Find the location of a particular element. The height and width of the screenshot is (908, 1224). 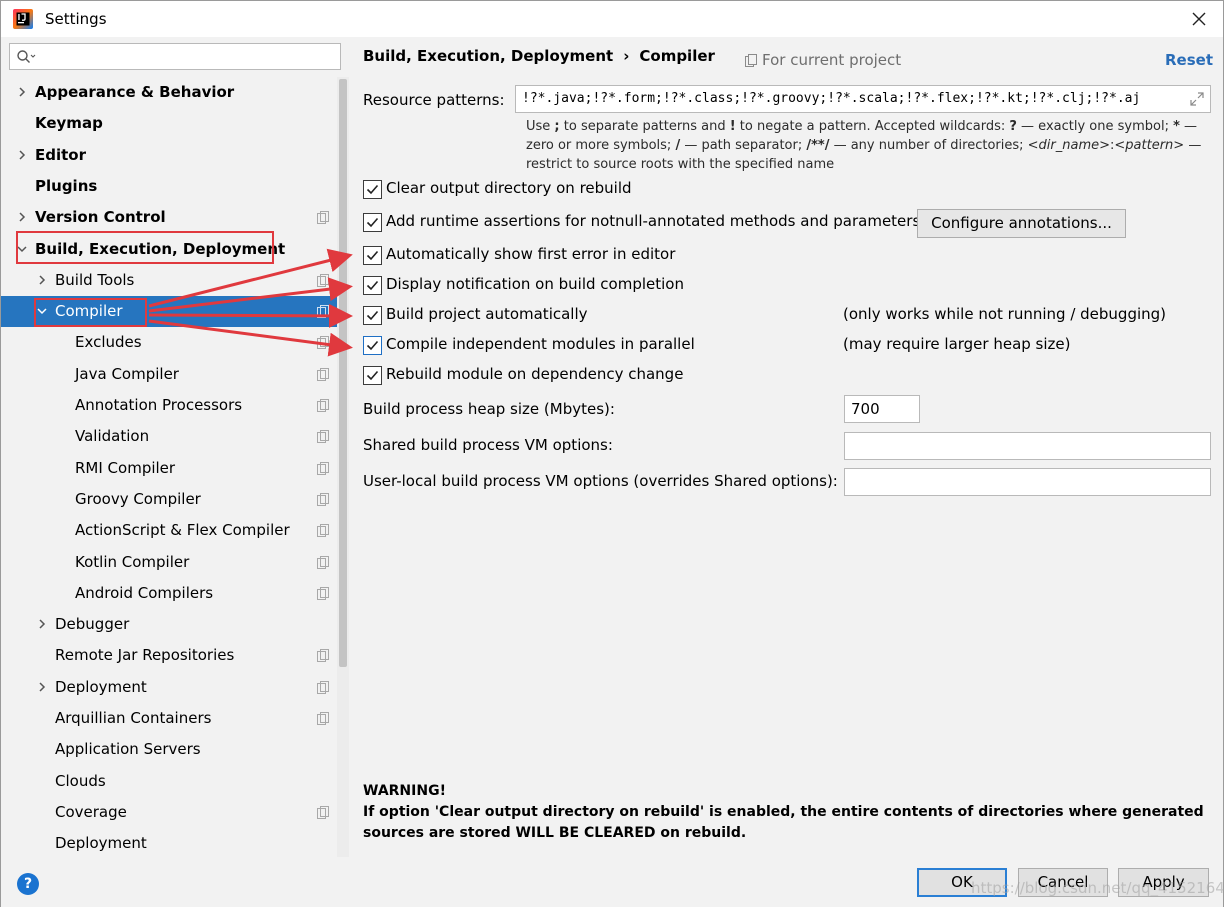

sidebar-item-annotation-processors: Annotation Processors is located at coordinates (169, 405).